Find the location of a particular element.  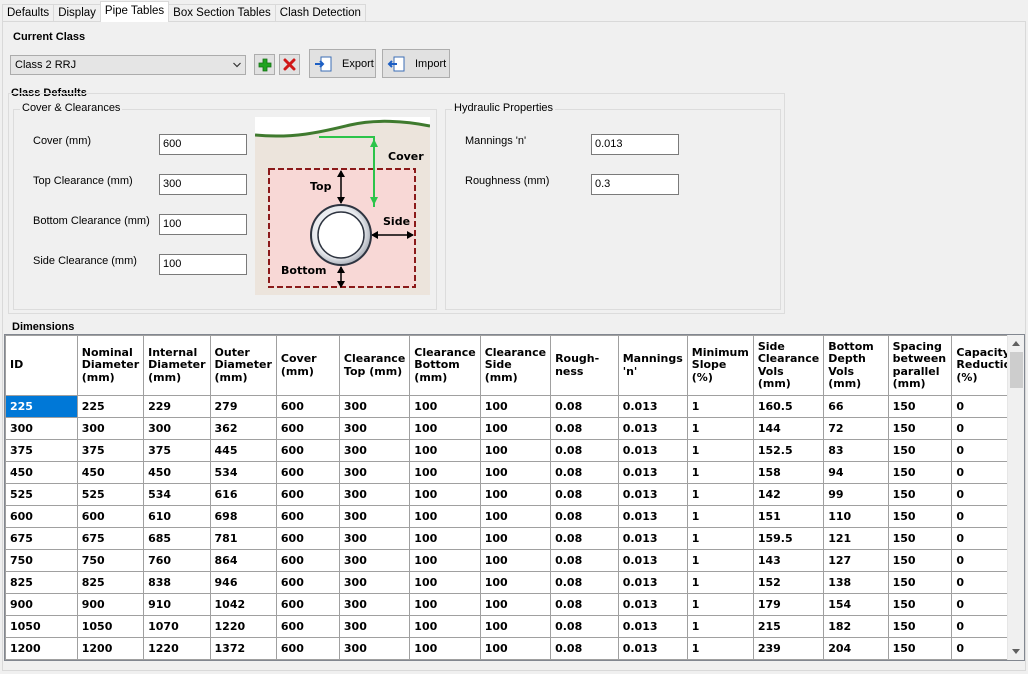

export-button: Export is located at coordinates (342, 63).